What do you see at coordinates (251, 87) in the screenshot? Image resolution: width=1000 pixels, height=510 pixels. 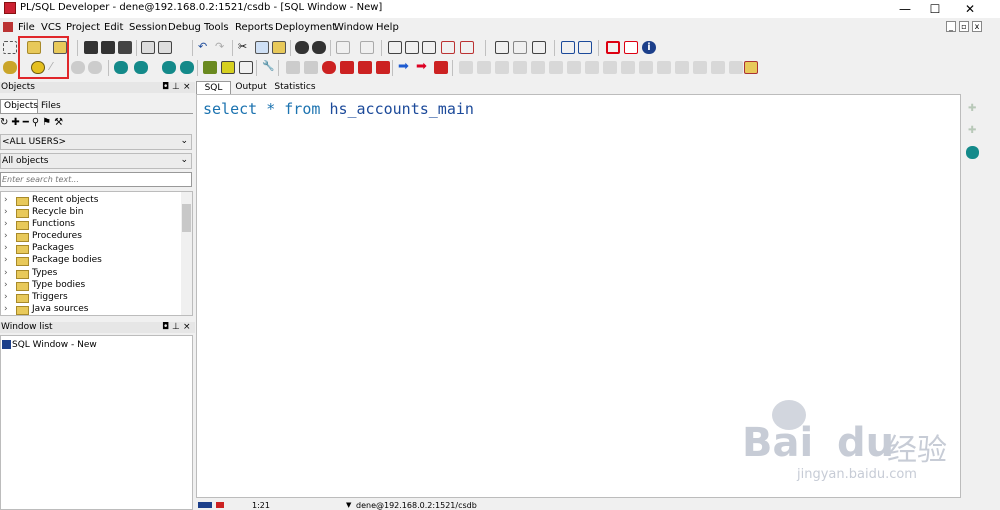 I see `tab-output: Output` at bounding box center [251, 87].